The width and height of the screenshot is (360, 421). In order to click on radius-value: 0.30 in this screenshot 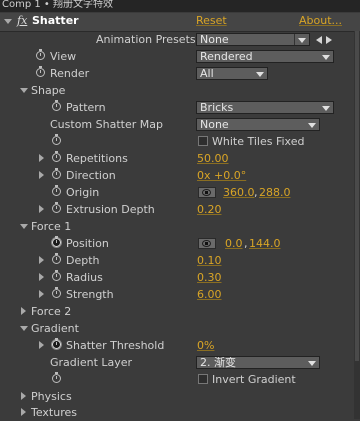, I will do `click(209, 277)`.